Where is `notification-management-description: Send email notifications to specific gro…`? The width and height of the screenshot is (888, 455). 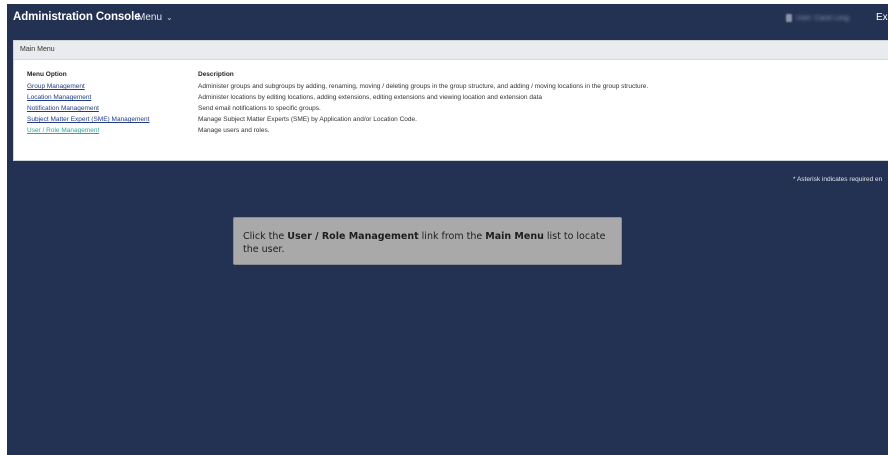 notification-management-description: Send email notifications to specific gro… is located at coordinates (259, 108).